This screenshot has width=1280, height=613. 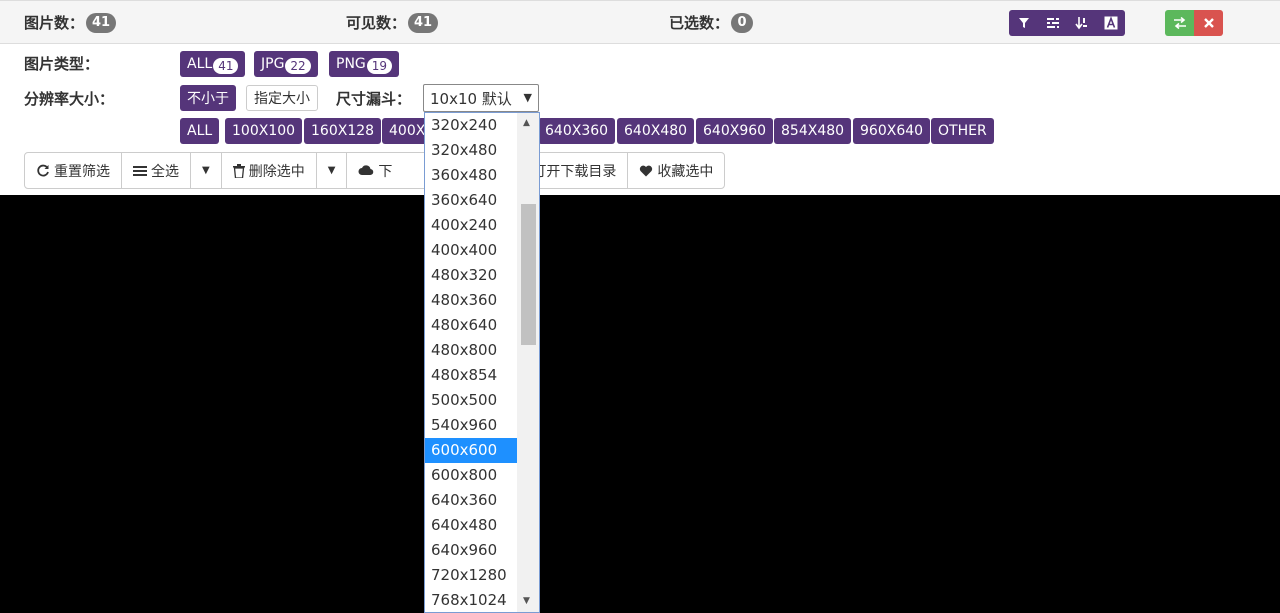 I want to click on dropdown-option: 320x240, so click(x=471, y=125).